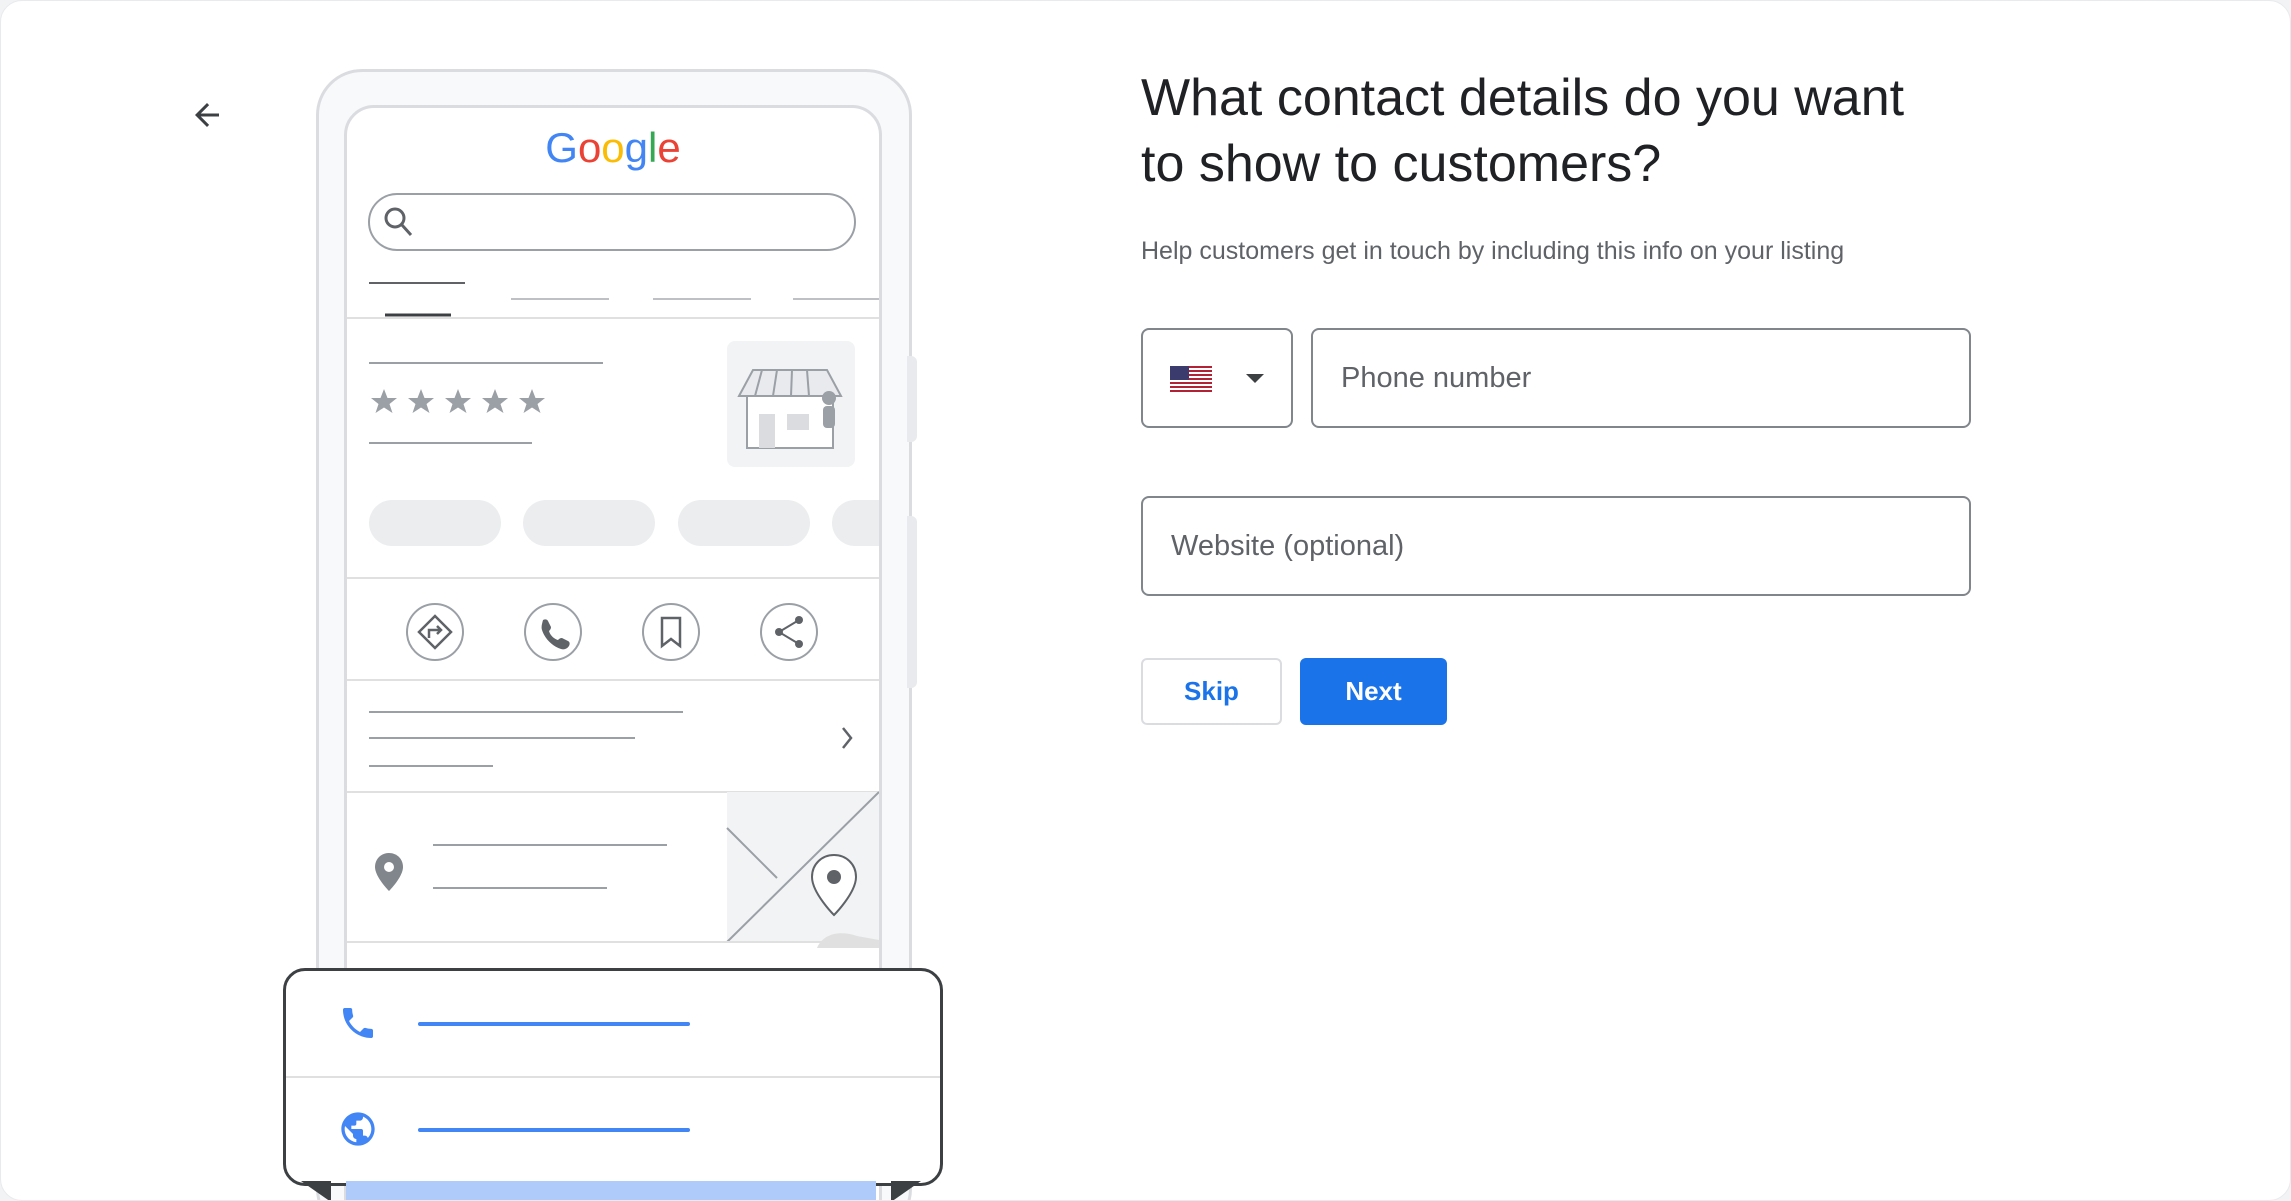 The image size is (2291, 1201). Describe the element at coordinates (1211, 691) in the screenshot. I see `skip-button: Skip` at that location.